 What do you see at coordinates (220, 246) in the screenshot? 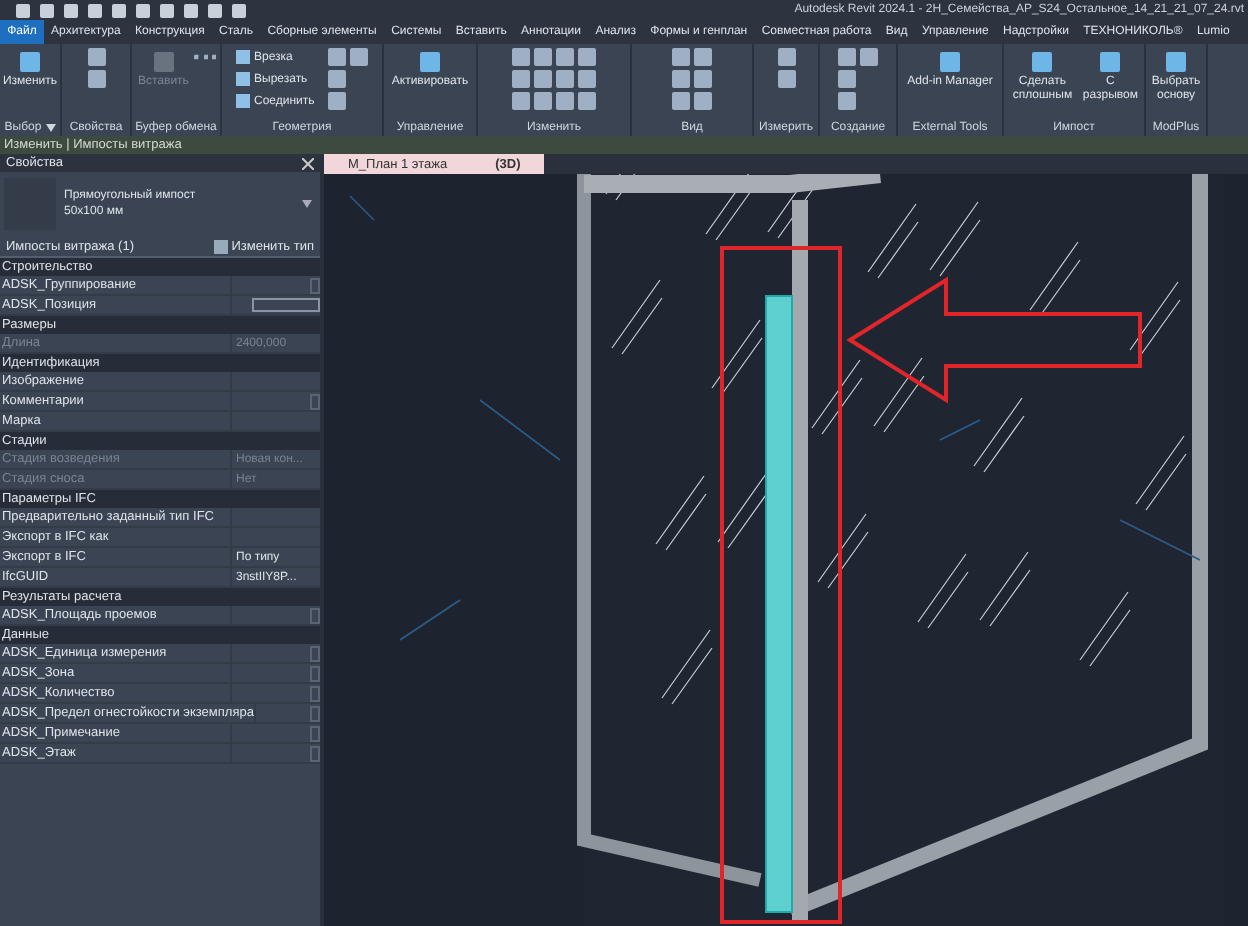
I see `grid-icon` at bounding box center [220, 246].